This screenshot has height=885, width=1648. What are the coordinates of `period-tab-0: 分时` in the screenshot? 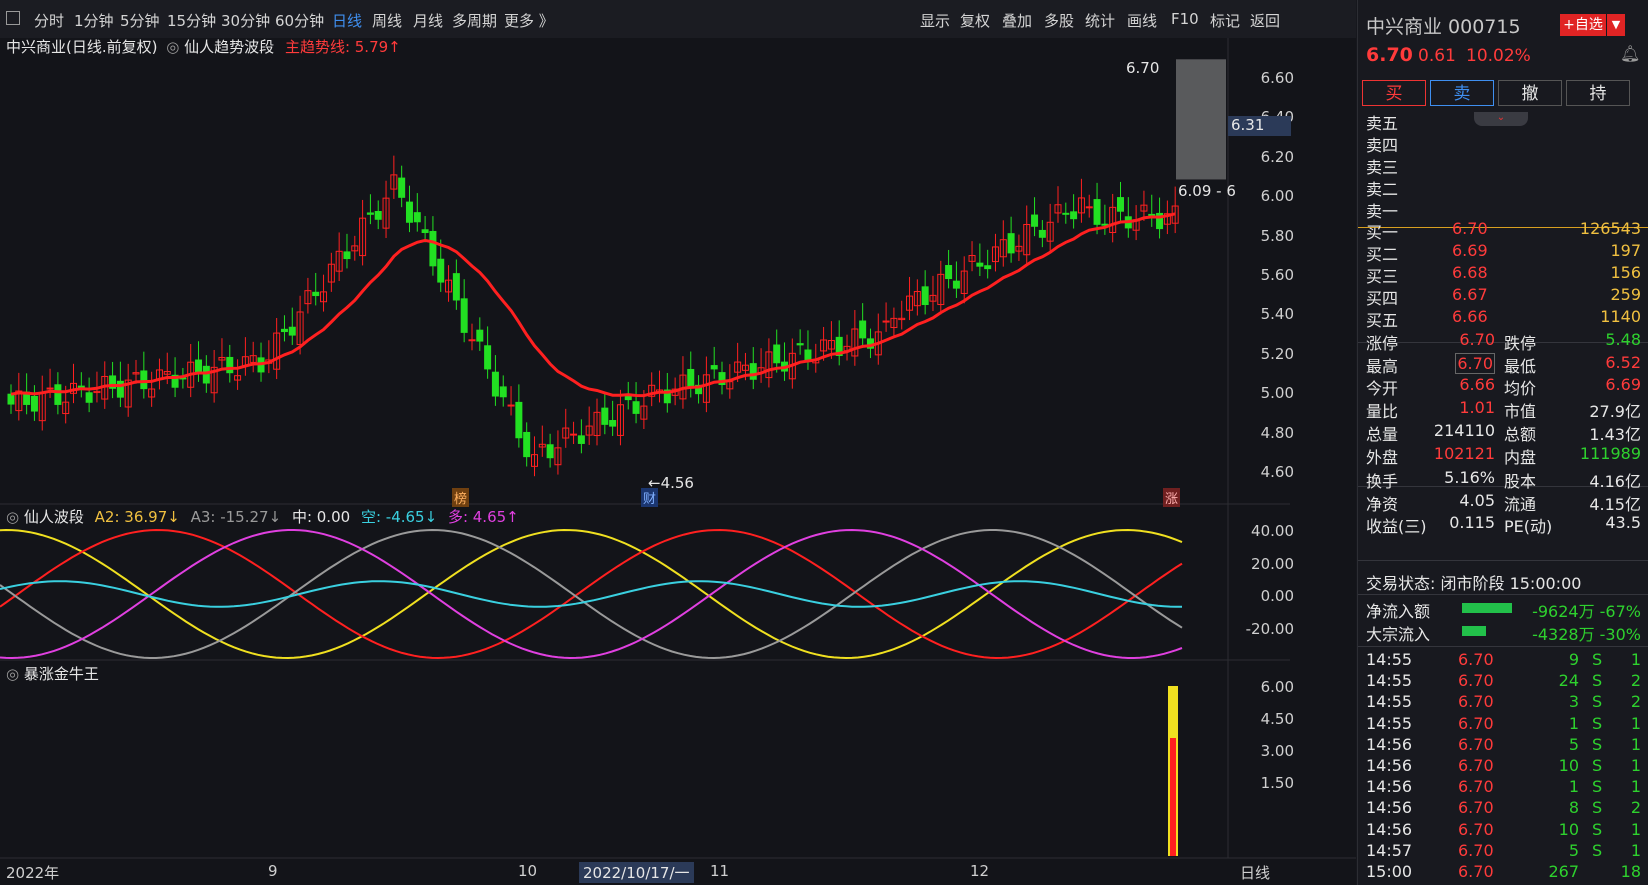 It's located at (49, 20).